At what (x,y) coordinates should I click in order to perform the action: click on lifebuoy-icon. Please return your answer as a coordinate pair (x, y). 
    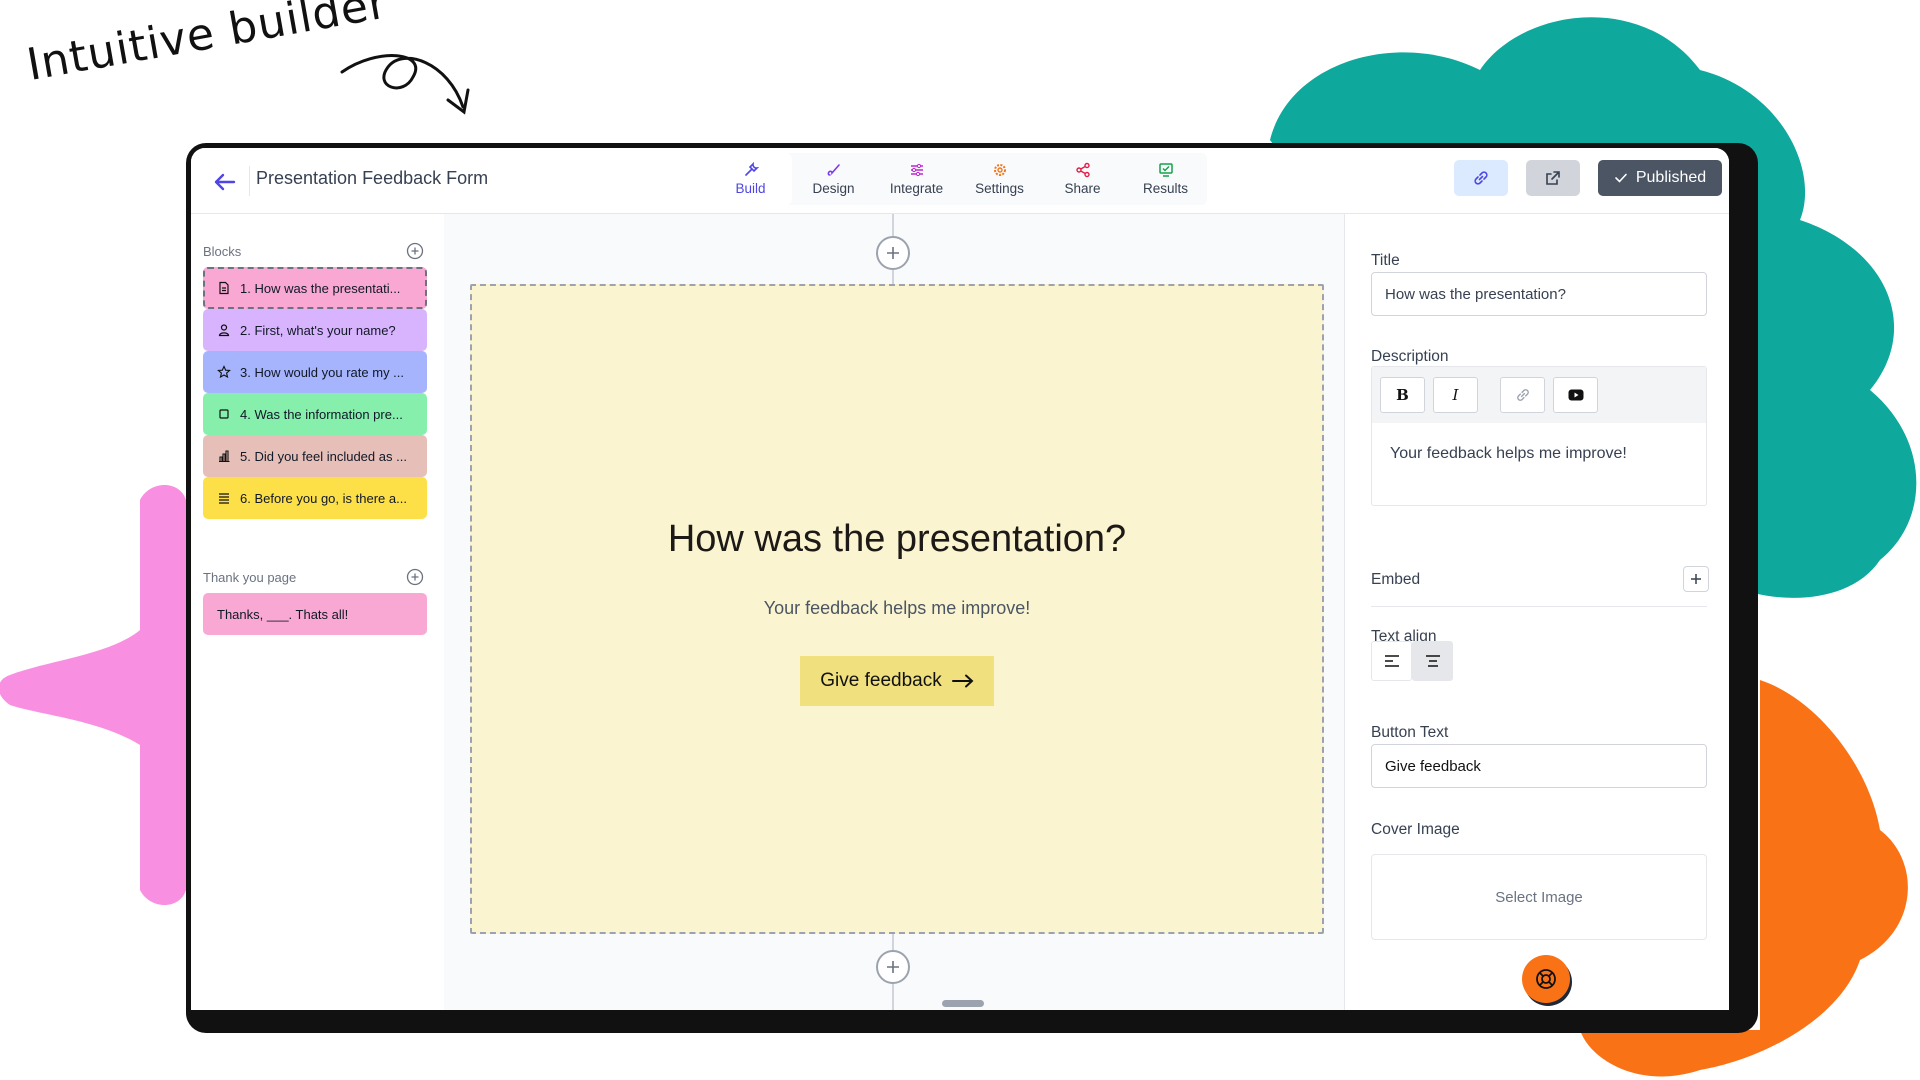
    Looking at the image, I should click on (1546, 979).